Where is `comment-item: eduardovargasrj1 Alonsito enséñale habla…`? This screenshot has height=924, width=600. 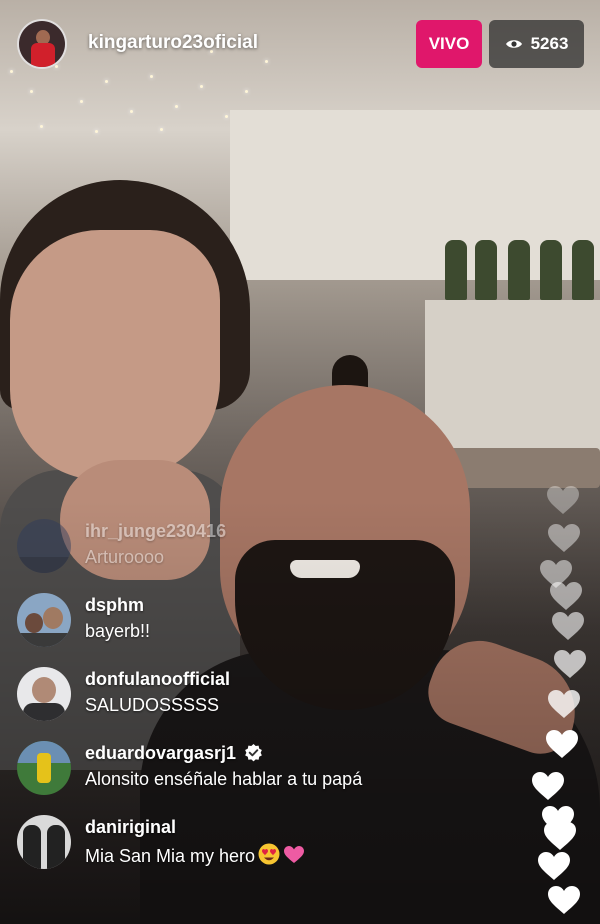 comment-item: eduardovargasrj1 Alonsito enséñale habla… is located at coordinates (267, 767).